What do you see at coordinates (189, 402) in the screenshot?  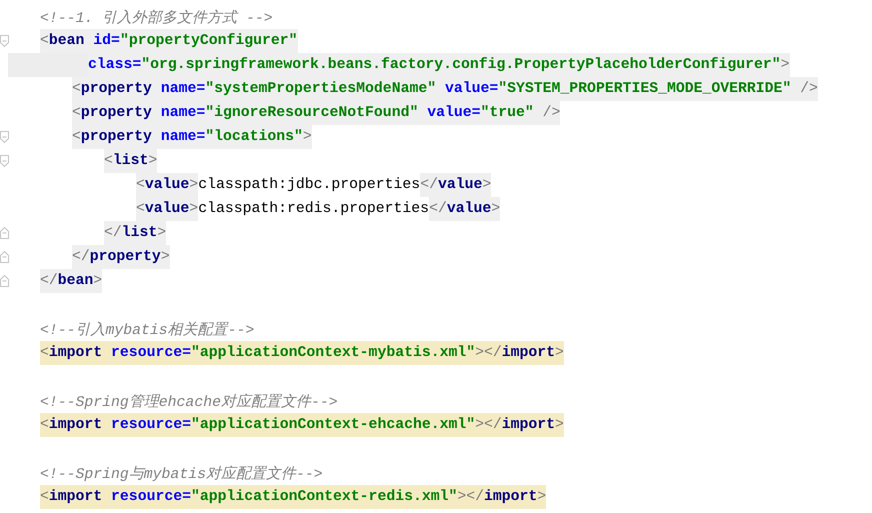 I see `code-line: <!--Spring管理ehcache对应配置文件-->` at bounding box center [189, 402].